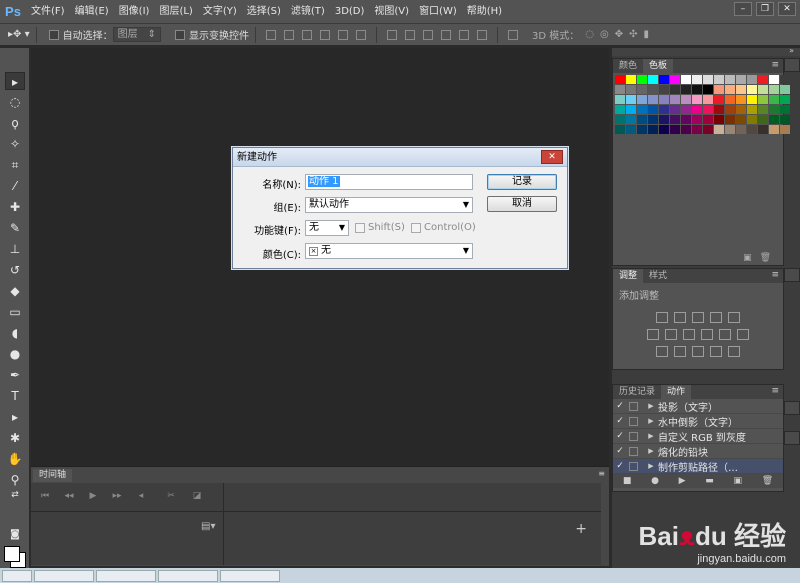  Describe the element at coordinates (15, 186) in the screenshot. I see `eyedropper-tool-icon: ⁄` at that location.